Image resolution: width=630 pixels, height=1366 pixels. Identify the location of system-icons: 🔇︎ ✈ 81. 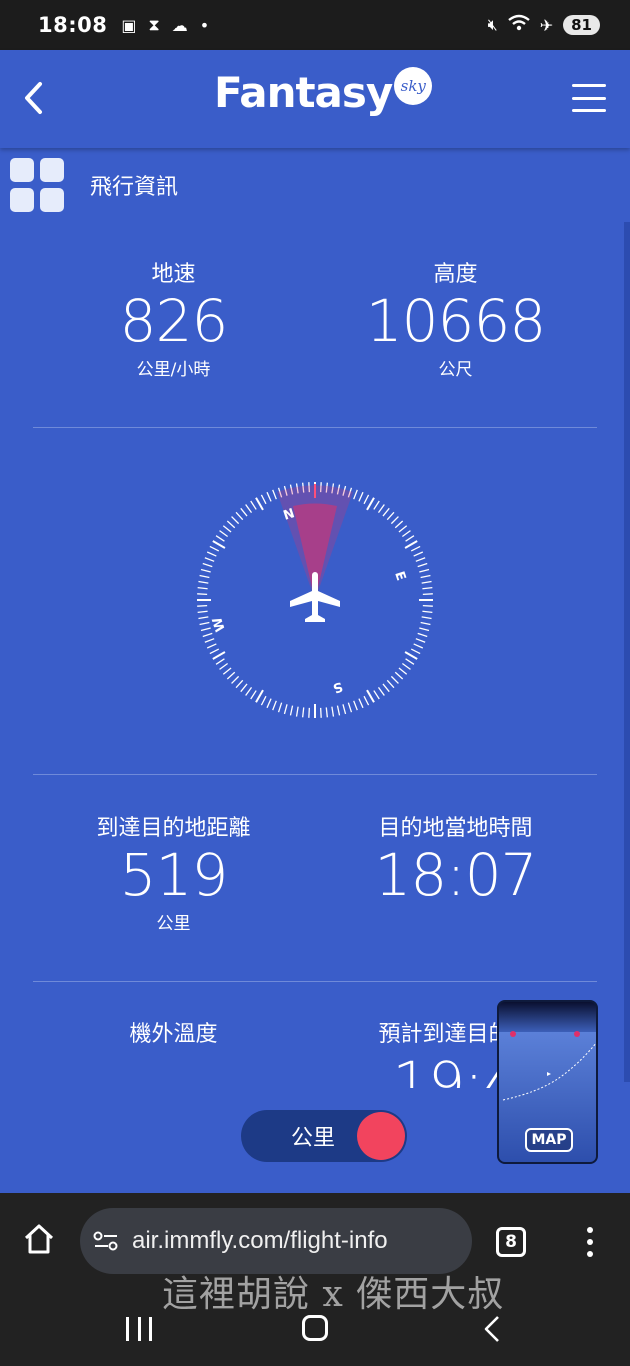
(544, 25).